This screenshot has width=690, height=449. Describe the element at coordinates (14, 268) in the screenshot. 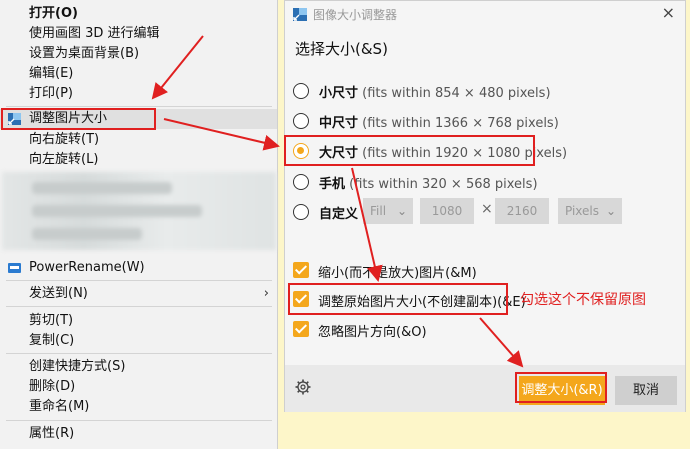

I see `powerrename-icon` at that location.